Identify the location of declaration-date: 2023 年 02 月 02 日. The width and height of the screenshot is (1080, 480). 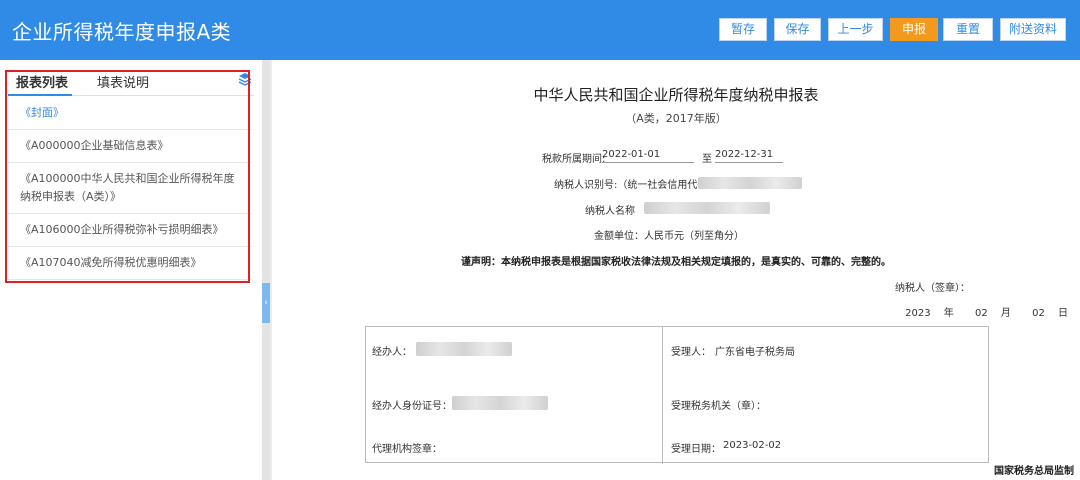
(981, 311).